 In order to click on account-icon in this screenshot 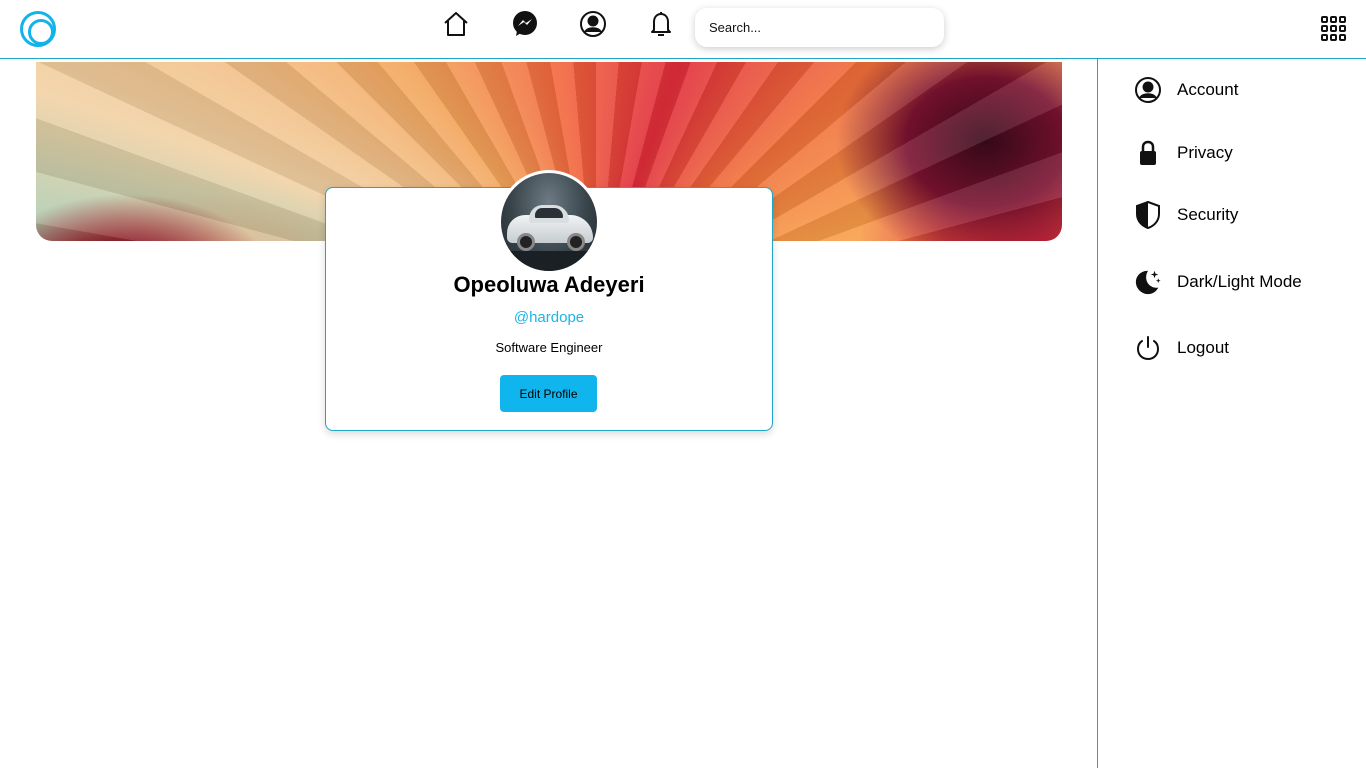, I will do `click(1148, 90)`.